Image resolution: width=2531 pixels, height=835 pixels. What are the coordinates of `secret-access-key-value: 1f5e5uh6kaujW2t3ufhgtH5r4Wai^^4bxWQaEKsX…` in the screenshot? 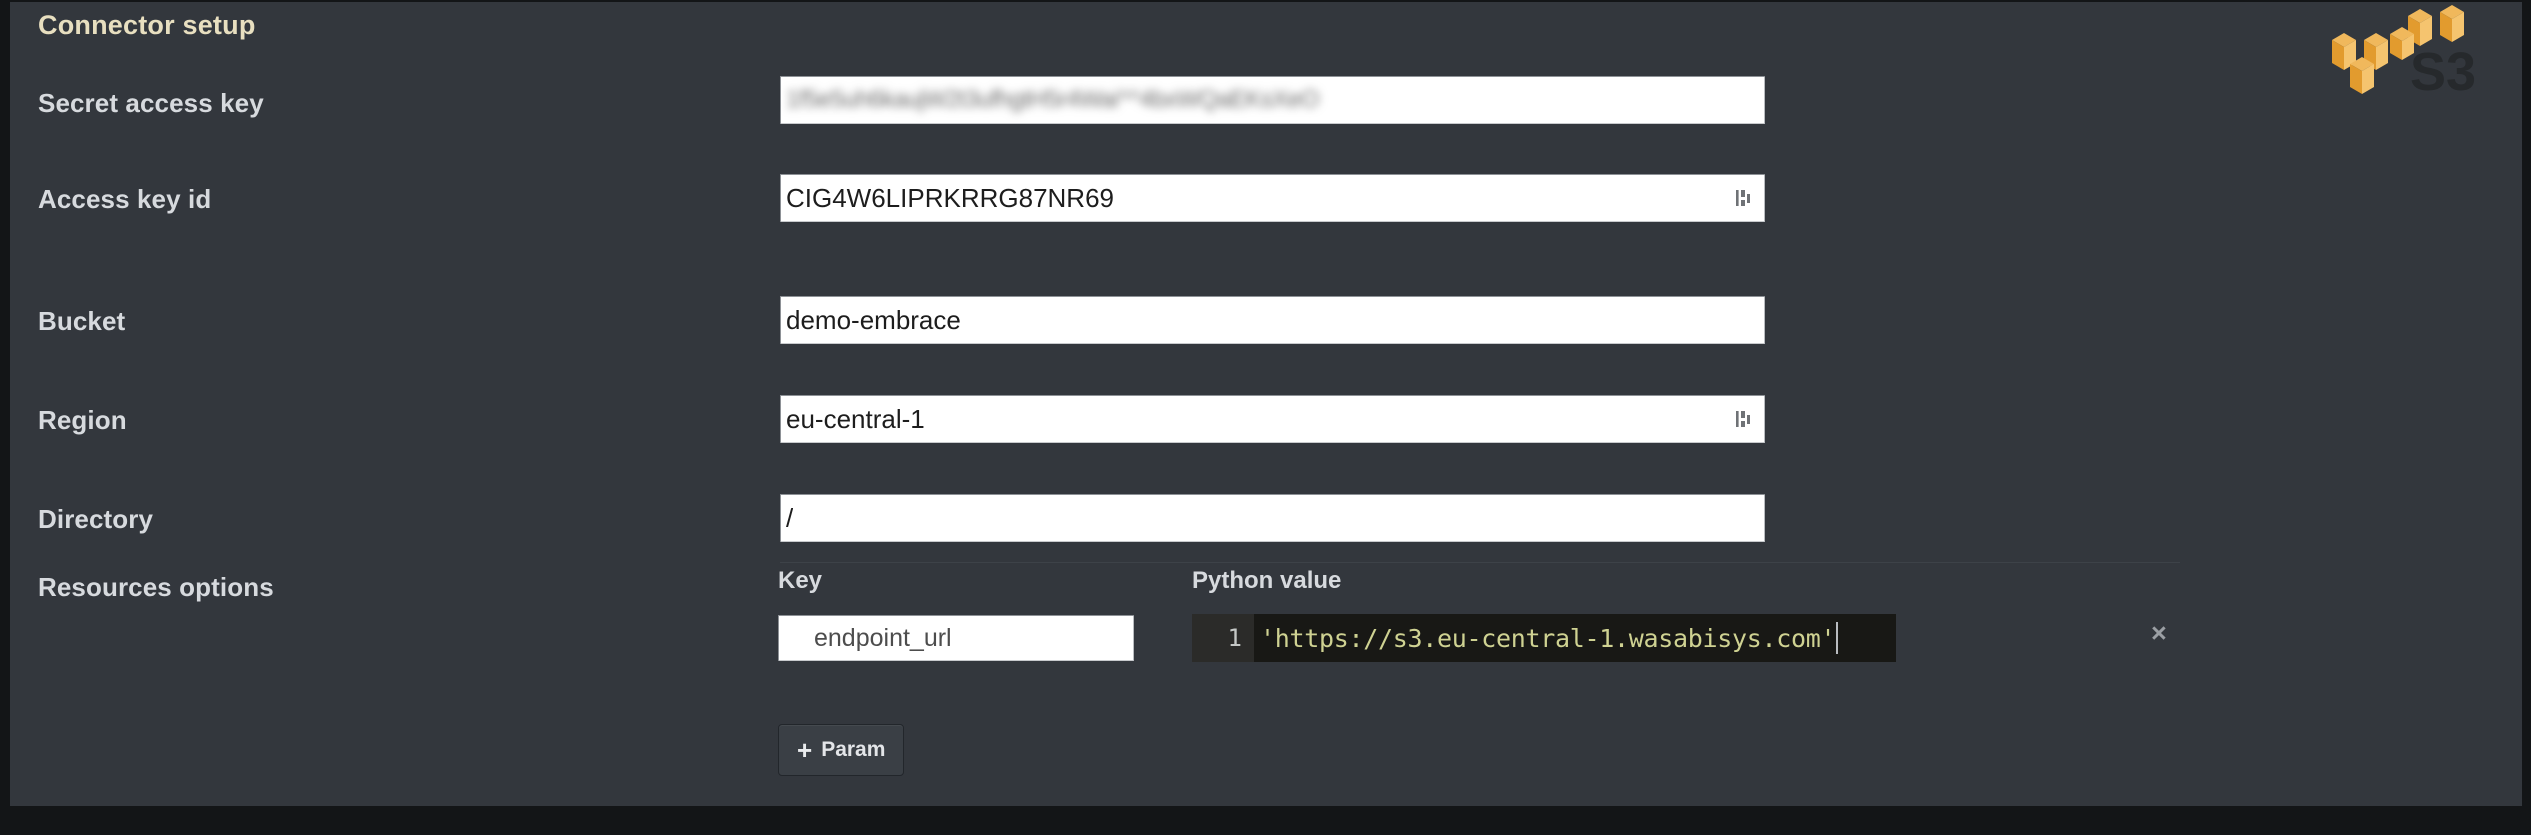 It's located at (1052, 99).